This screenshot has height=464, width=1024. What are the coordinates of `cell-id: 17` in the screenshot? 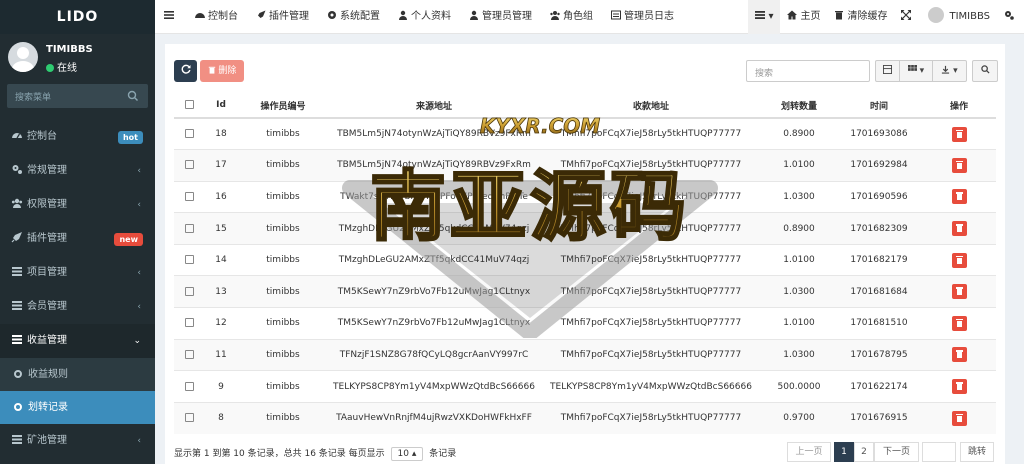 It's located at (221, 165).